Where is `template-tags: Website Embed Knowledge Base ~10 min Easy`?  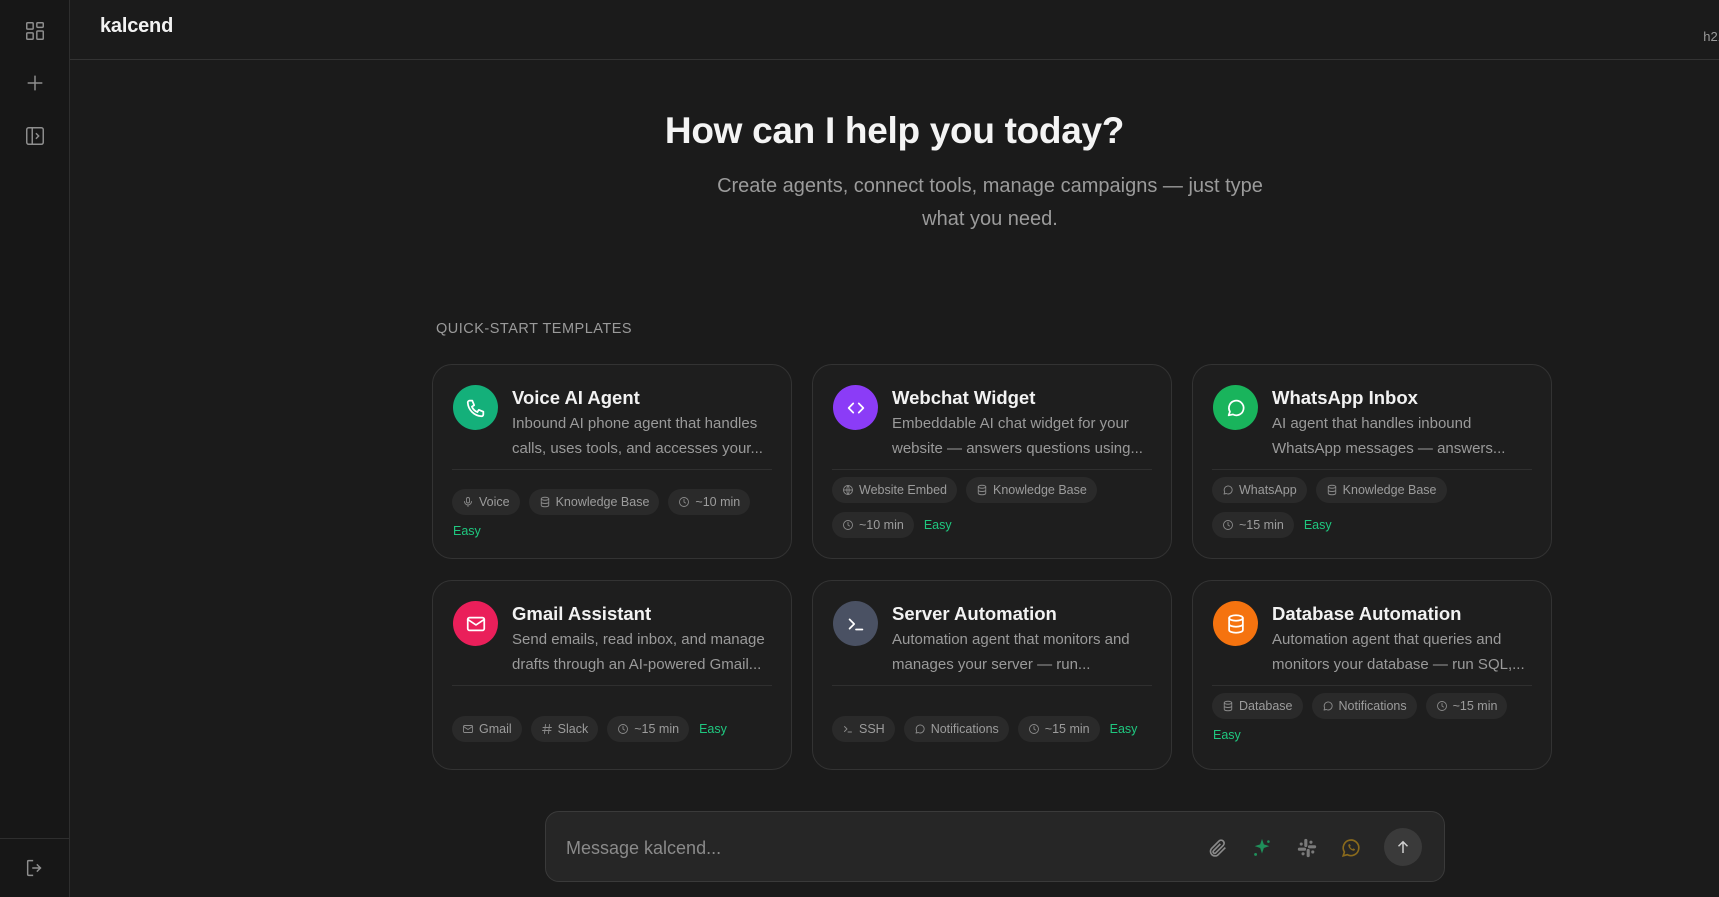
template-tags: Website Embed Knowledge Base ~10 min Easy is located at coordinates (994, 507).